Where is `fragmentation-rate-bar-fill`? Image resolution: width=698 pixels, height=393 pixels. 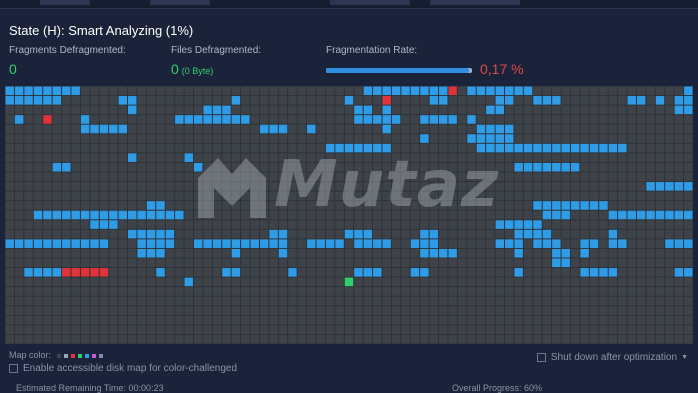
fragmentation-rate-bar-fill is located at coordinates (398, 70).